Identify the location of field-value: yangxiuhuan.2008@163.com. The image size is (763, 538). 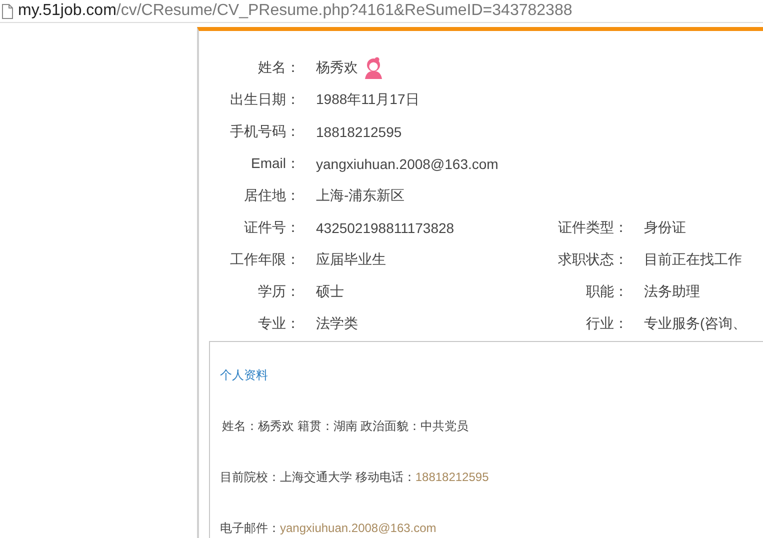
(407, 164).